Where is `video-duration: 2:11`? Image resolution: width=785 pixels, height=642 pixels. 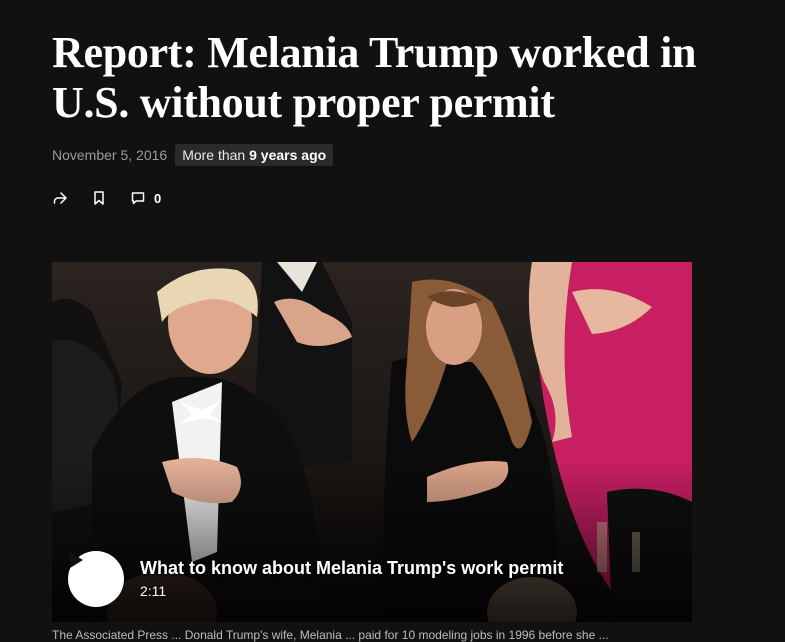
video-duration: 2:11 is located at coordinates (153, 591).